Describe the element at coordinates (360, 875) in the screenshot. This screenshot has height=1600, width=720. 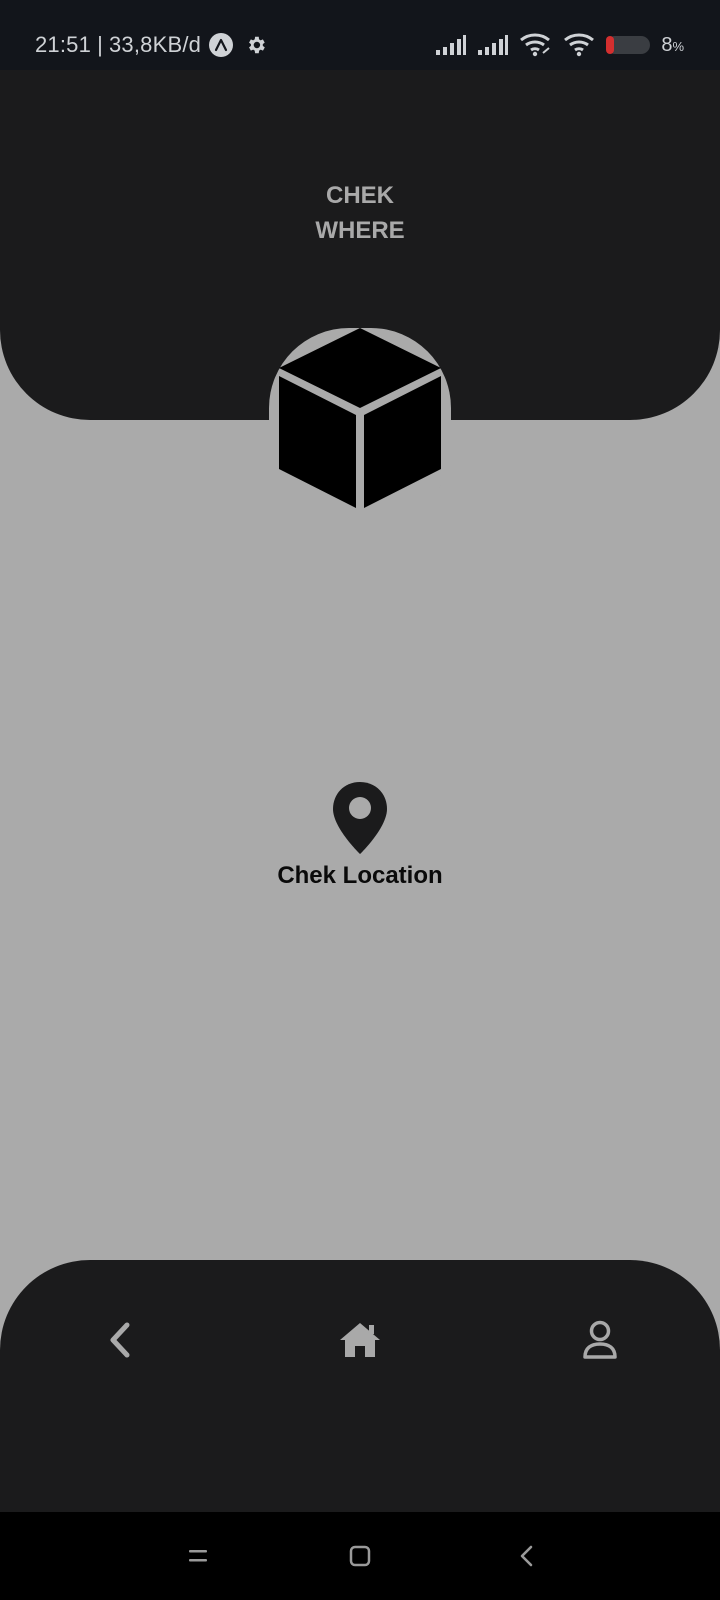
I see `check-location-label: Chek Location` at that location.